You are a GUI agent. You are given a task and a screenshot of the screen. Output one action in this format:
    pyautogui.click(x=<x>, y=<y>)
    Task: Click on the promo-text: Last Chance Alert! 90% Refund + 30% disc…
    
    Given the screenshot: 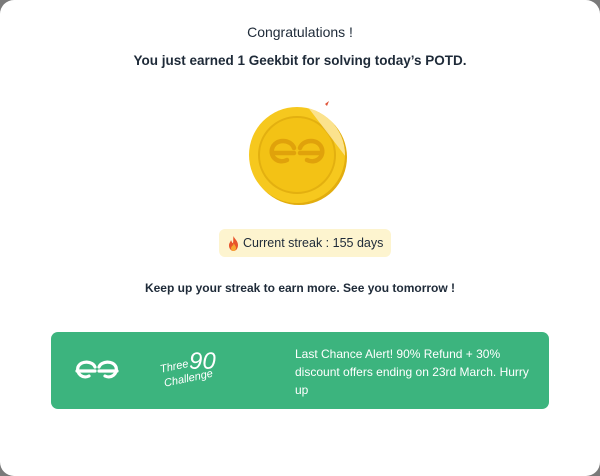 What is the action you would take?
    pyautogui.click(x=412, y=372)
    